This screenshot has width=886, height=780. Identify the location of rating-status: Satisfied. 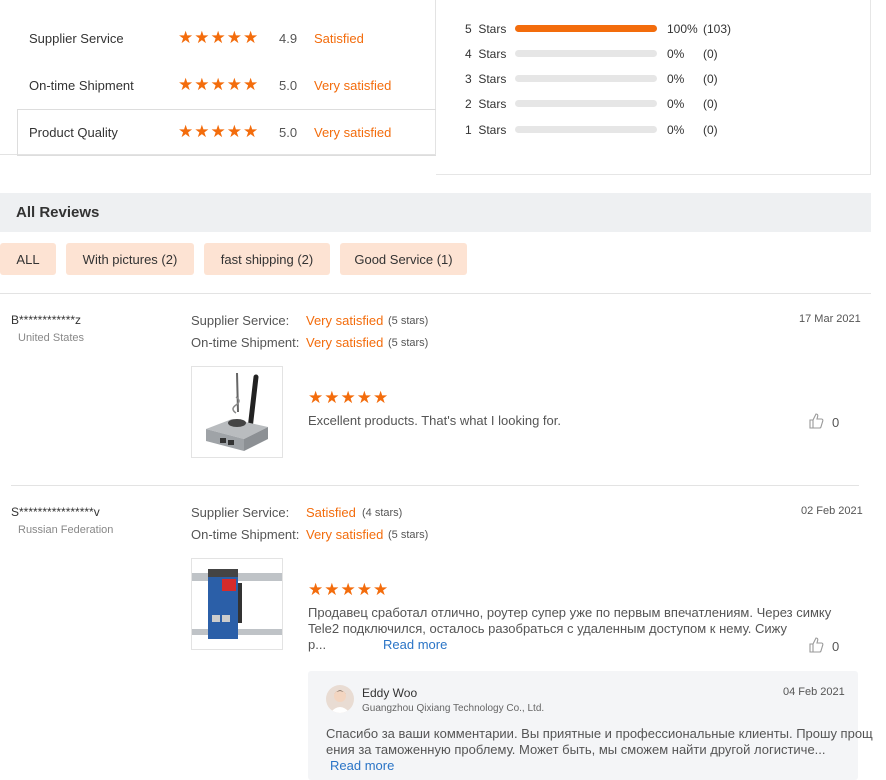
(339, 38).